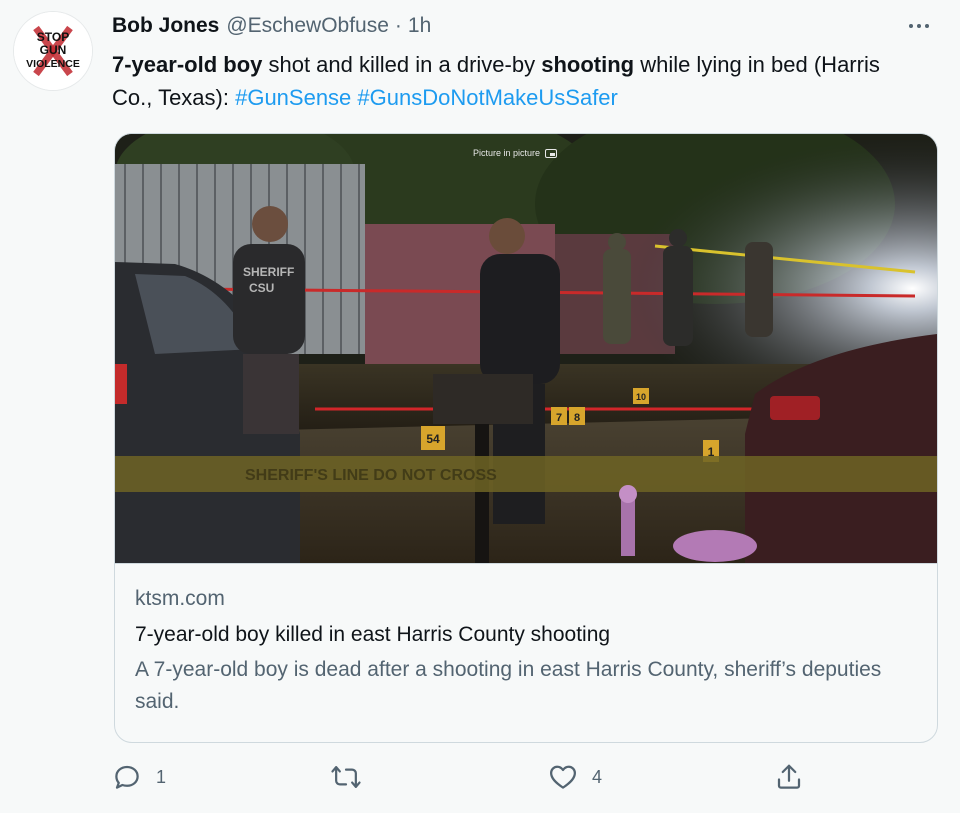 The image size is (960, 813). What do you see at coordinates (597, 776) in the screenshot?
I see `like-count: 4` at bounding box center [597, 776].